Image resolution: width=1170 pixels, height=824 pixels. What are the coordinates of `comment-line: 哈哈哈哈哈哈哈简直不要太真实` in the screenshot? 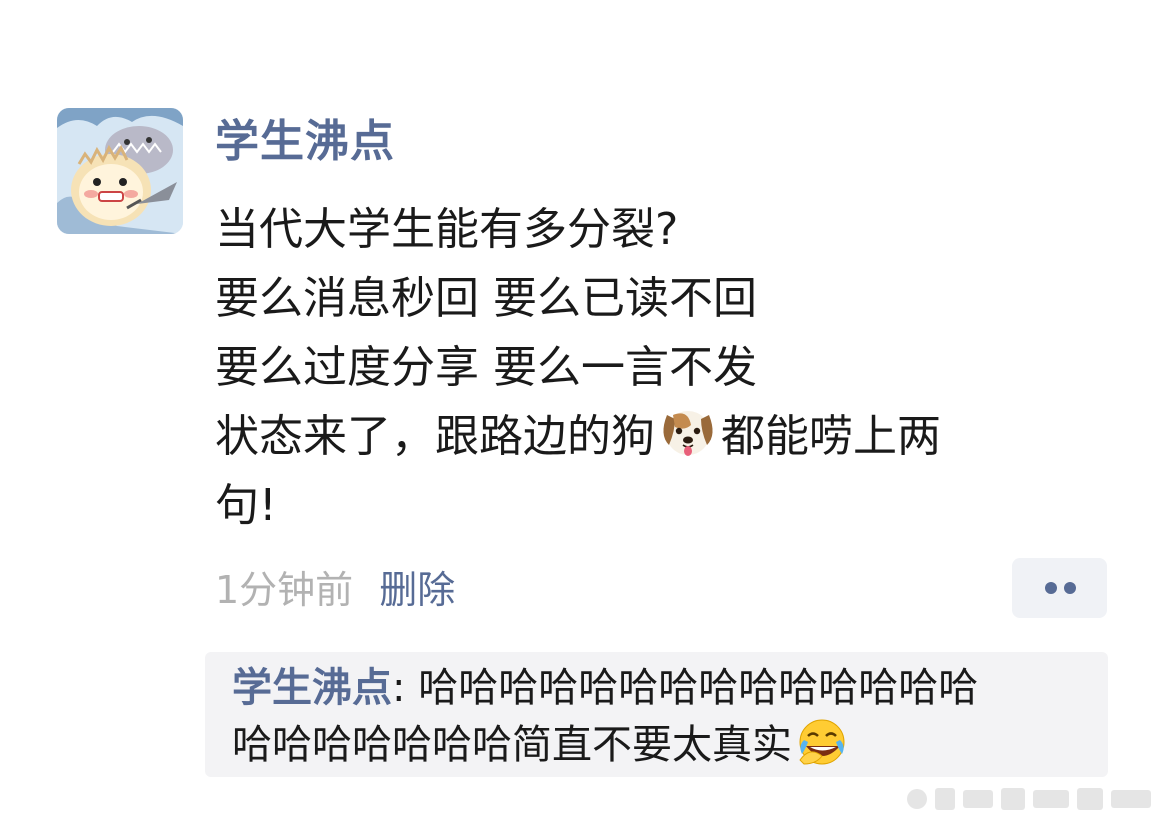 It's located at (667, 744).